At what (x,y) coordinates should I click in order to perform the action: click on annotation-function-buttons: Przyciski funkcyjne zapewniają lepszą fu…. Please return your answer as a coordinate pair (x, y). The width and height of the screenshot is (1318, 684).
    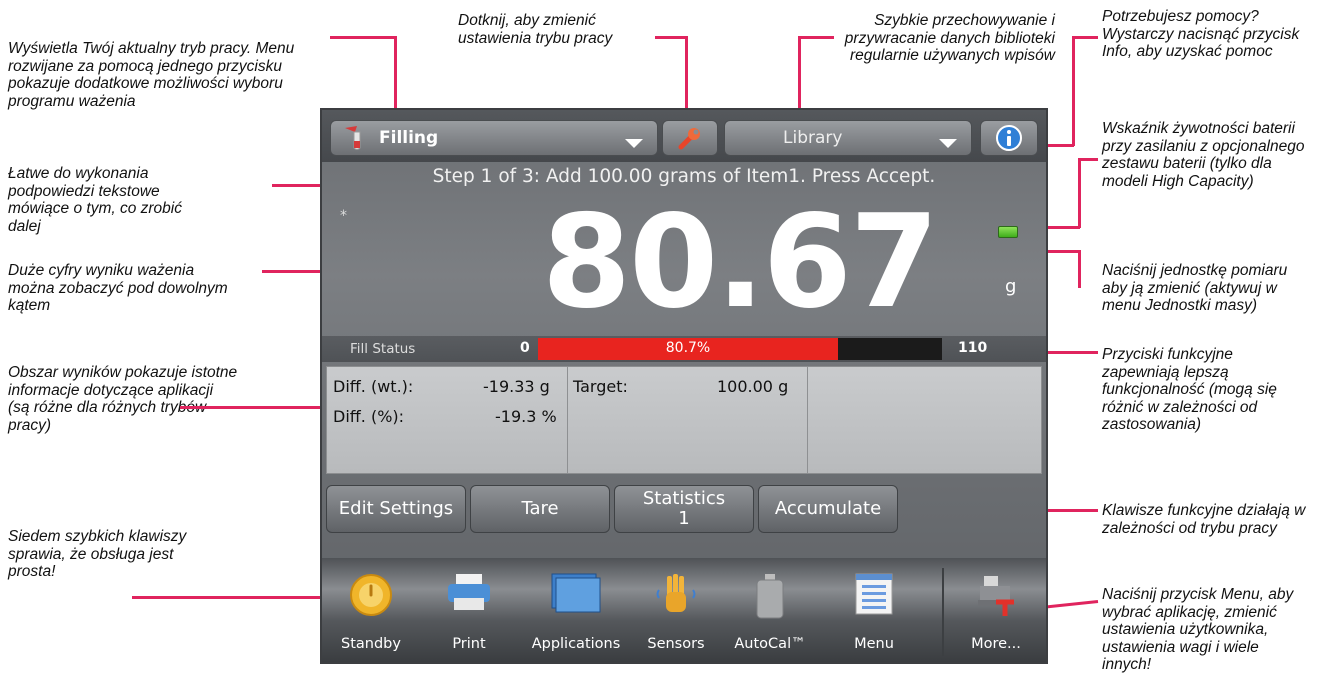
    Looking at the image, I should click on (1189, 389).